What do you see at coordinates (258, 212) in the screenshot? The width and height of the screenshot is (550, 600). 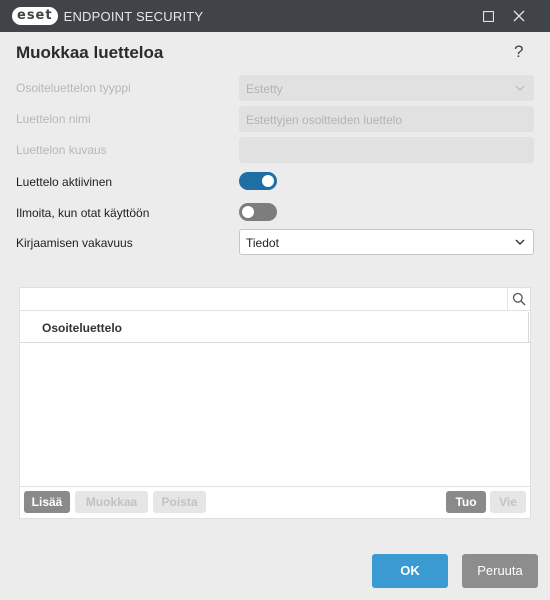 I see `notify-toggle` at bounding box center [258, 212].